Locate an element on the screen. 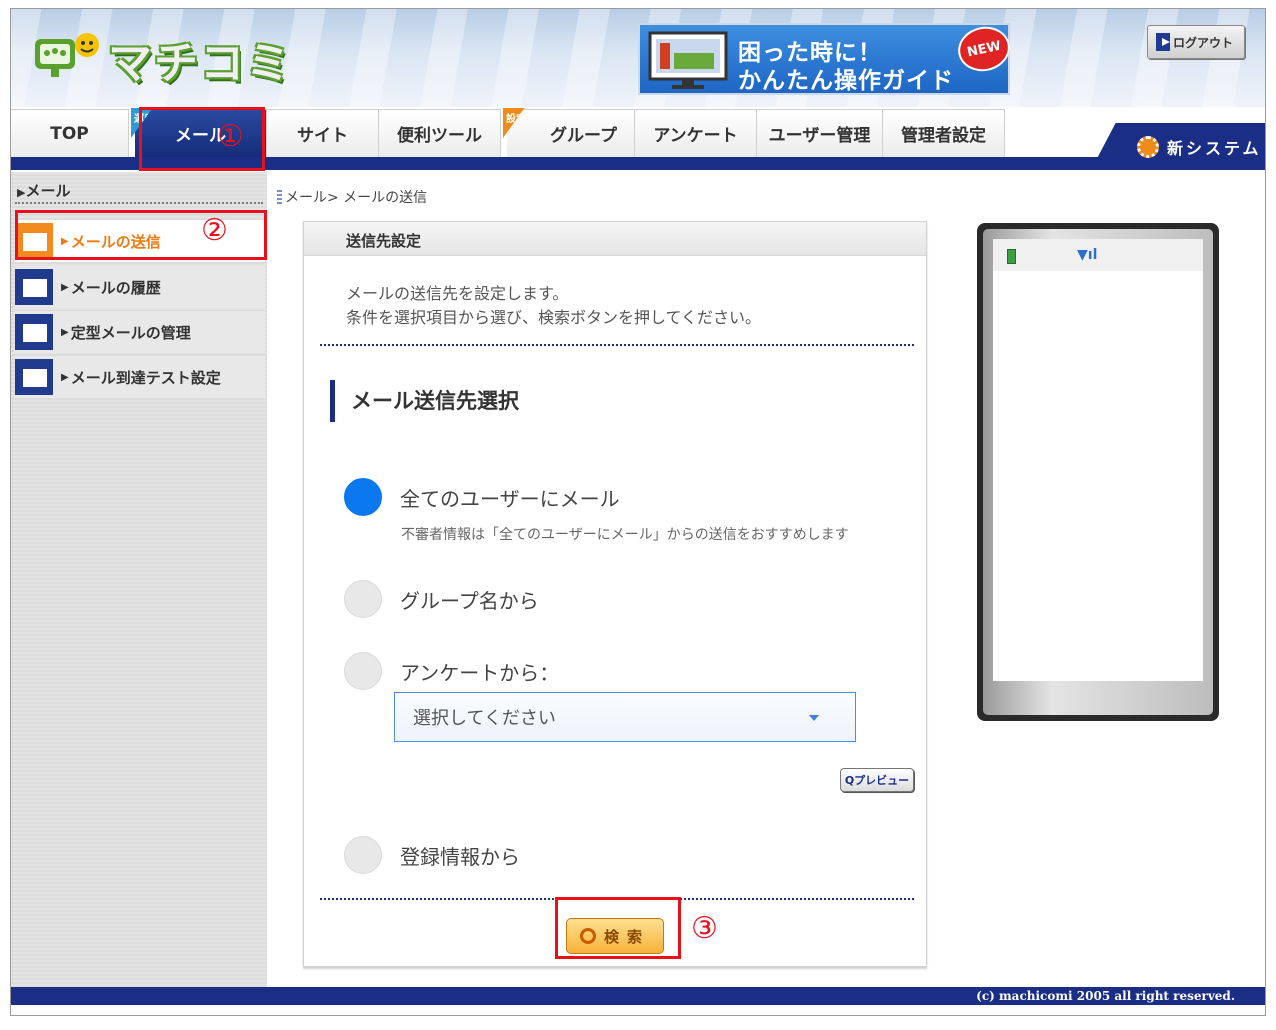 This screenshot has height=1030, width=1276. sidebar-item-label: メール到達テスト設定 is located at coordinates (145, 377).